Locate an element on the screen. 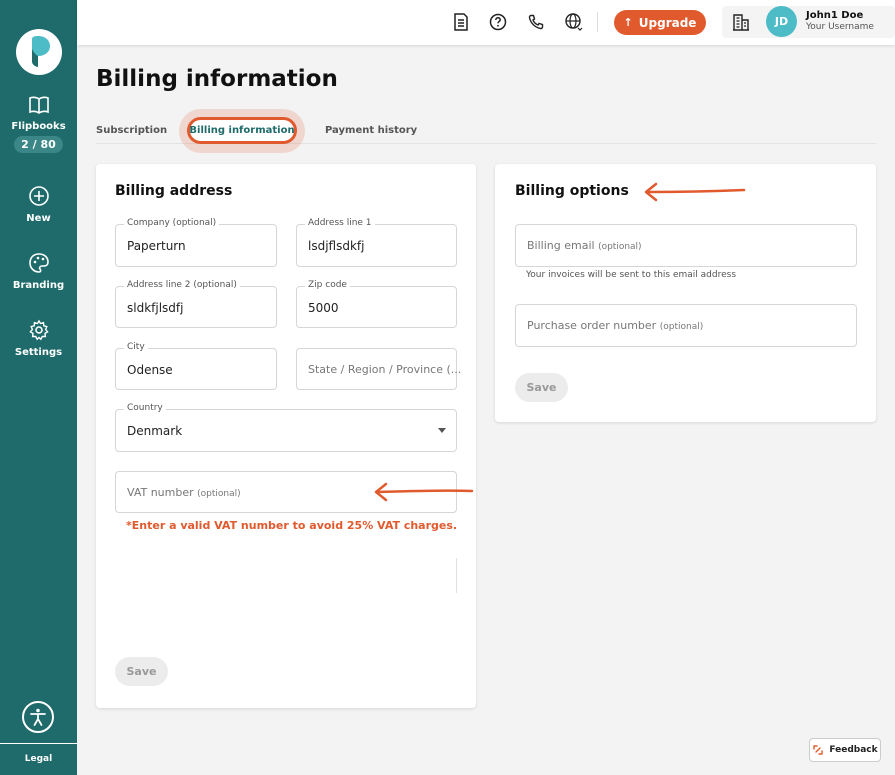  sidebar-item-settings: Settings is located at coordinates (38, 338).